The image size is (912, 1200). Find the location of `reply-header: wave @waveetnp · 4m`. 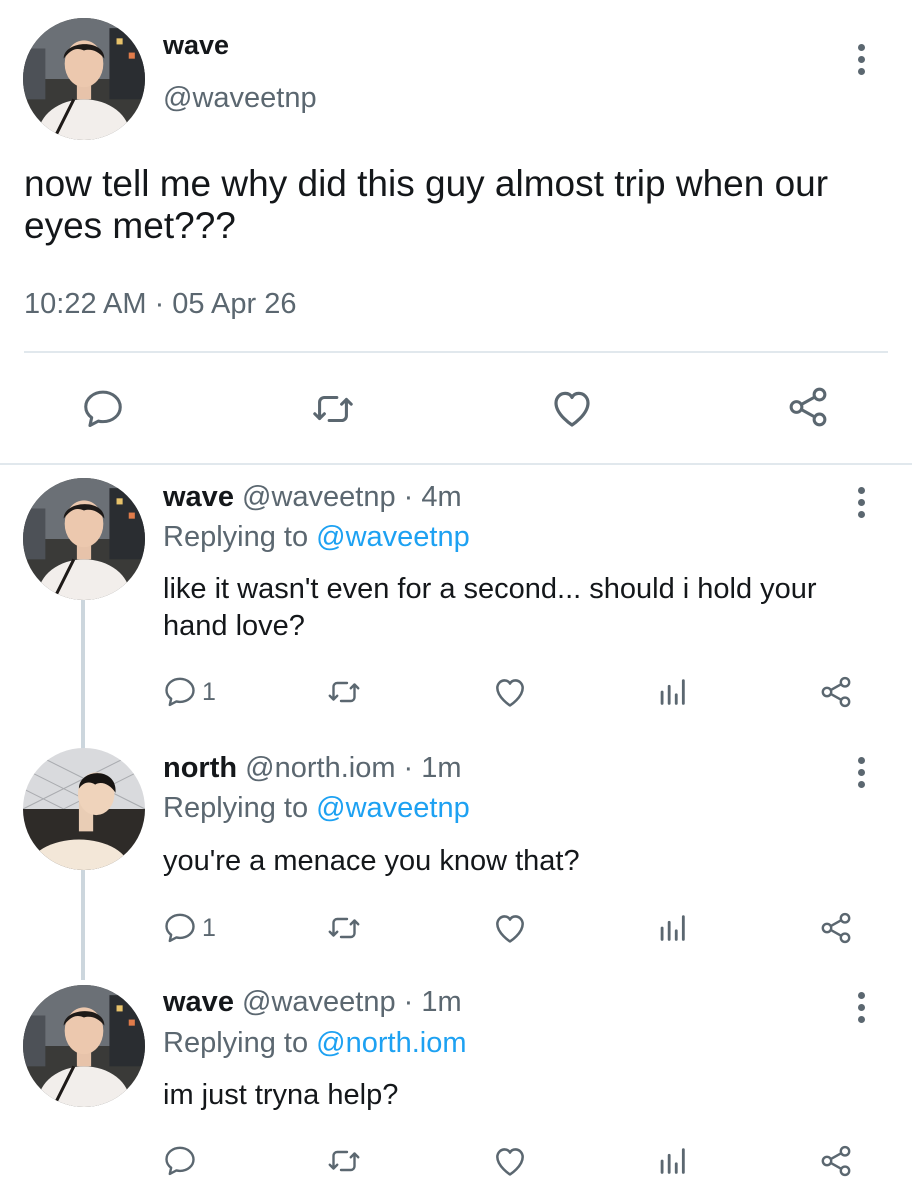

reply-header: wave @waveetnp · 4m is located at coordinates (312, 497).